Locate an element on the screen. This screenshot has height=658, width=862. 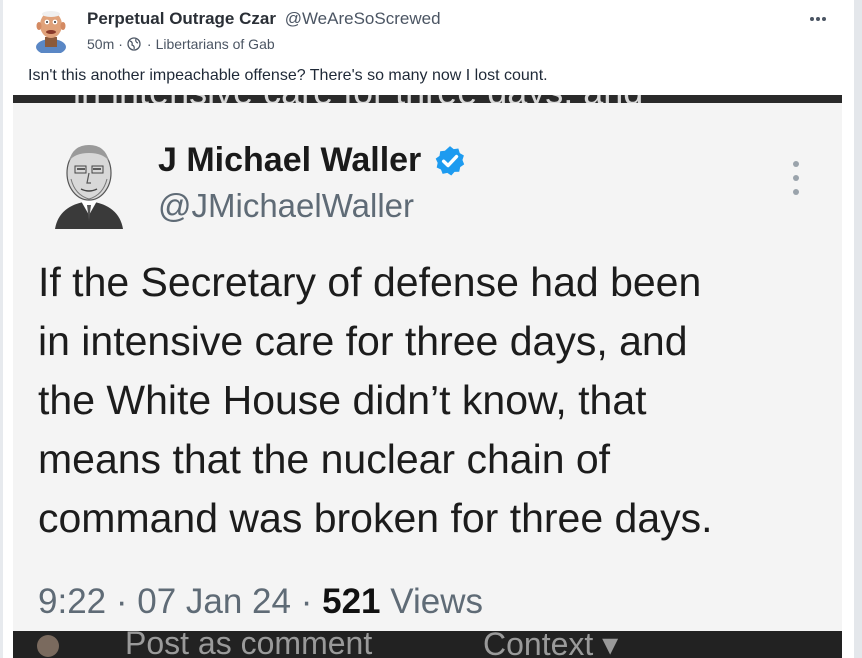
left-border is located at coordinates (1, 329).